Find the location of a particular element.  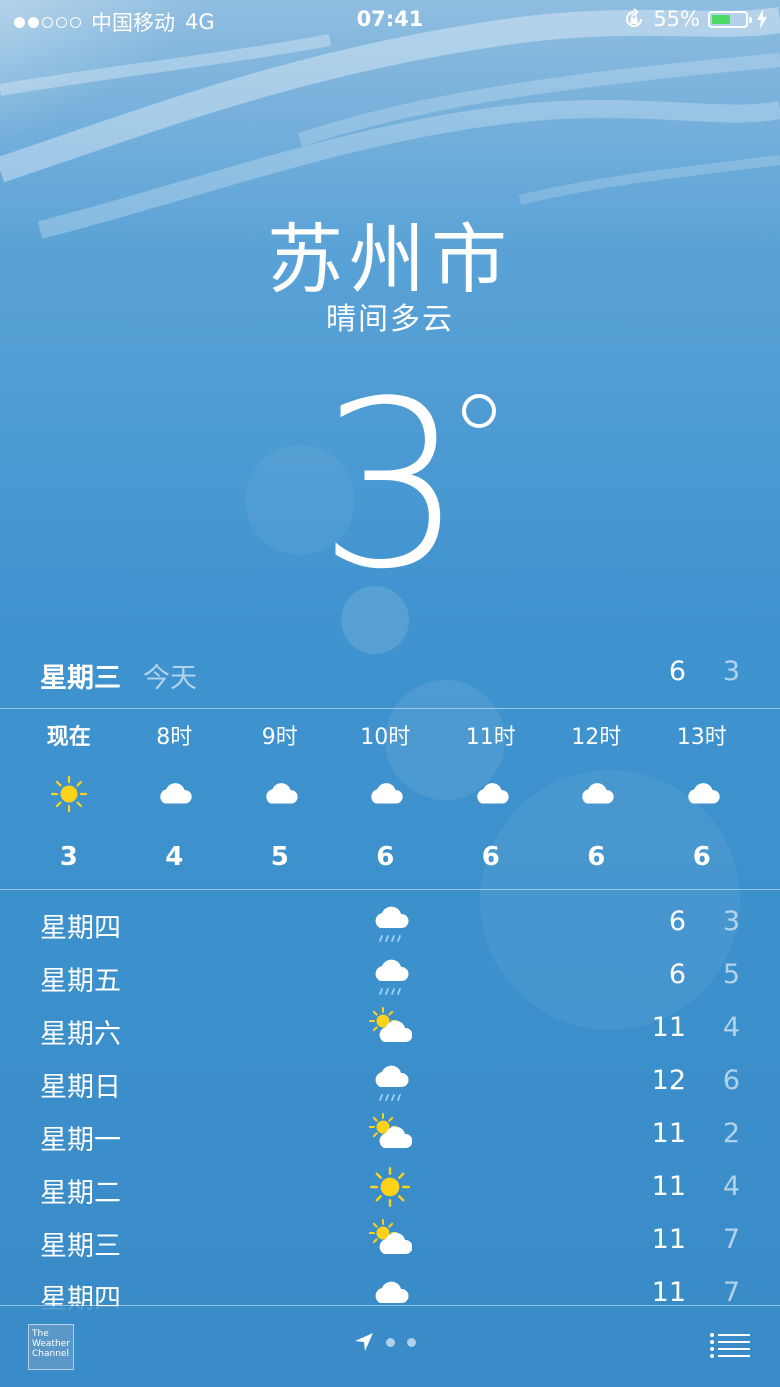

hourly-item: 13时 6 is located at coordinates (702, 801).